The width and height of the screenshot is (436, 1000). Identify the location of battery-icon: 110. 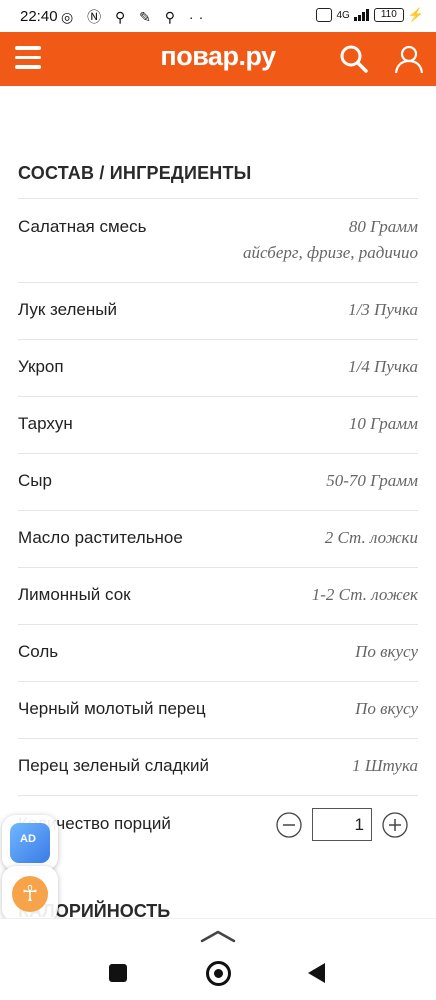
(388, 15).